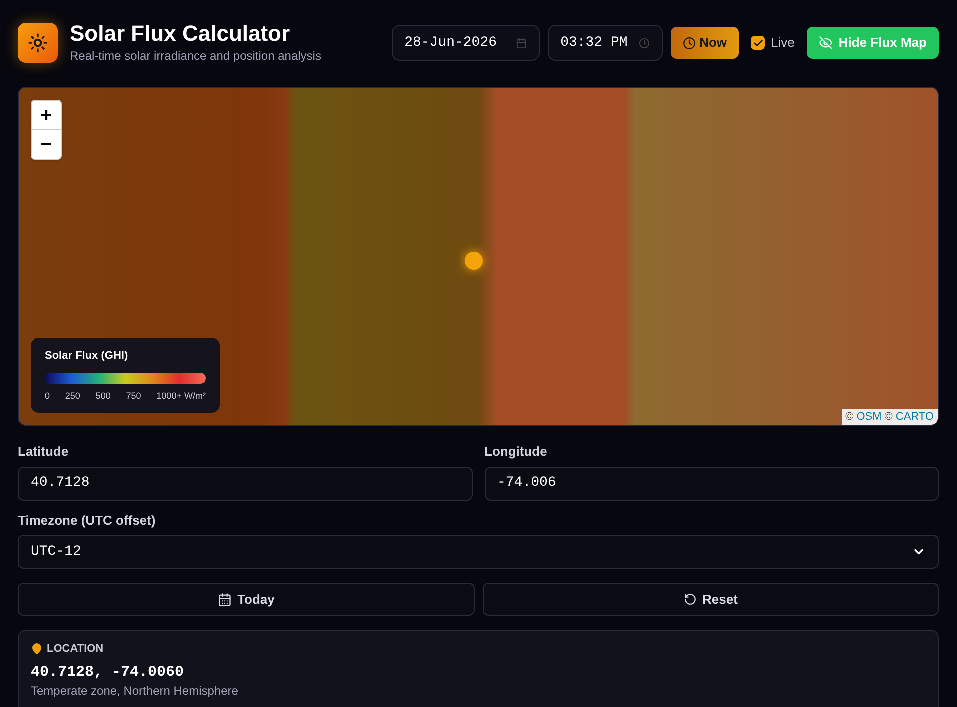 Image resolution: width=957 pixels, height=707 pixels. I want to click on timezone-select: UTC-12, so click(478, 552).